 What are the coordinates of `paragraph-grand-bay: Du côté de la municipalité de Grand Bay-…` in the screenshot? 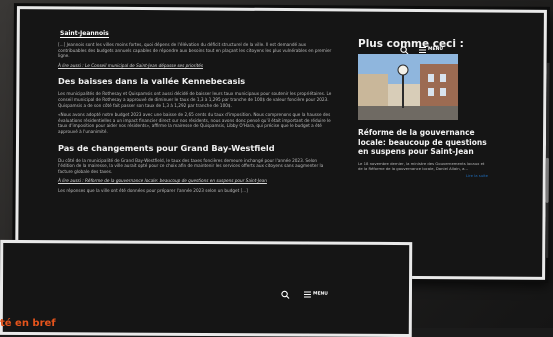 It's located at (191, 165).